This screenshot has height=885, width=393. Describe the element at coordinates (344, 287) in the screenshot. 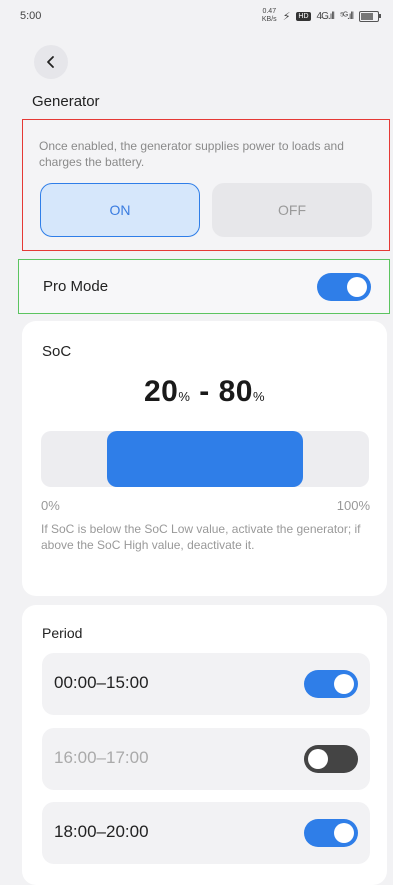

I see `pro-mode-toggle` at that location.